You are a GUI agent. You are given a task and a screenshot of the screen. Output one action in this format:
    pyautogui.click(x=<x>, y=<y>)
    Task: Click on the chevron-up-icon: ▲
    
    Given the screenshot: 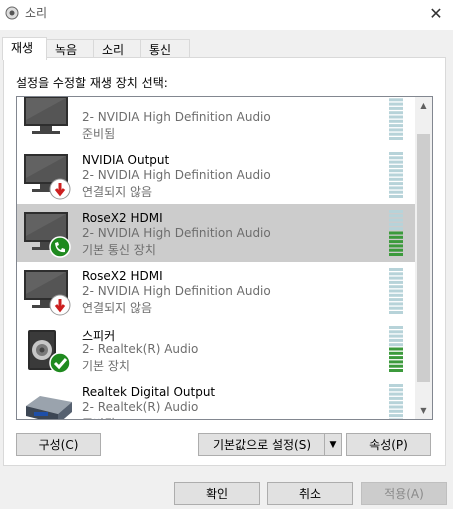 What is the action you would take?
    pyautogui.click(x=423, y=105)
    